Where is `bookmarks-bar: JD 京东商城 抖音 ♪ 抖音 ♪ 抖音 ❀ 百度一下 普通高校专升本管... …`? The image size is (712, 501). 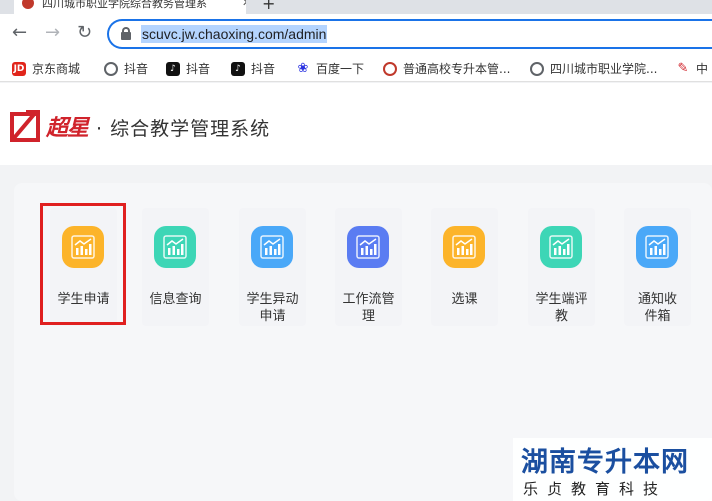 bookmarks-bar: JD 京东商城 抖音 ♪ 抖音 ♪ 抖音 ❀ 百度一下 普通高校专升本管... … is located at coordinates (356, 68).